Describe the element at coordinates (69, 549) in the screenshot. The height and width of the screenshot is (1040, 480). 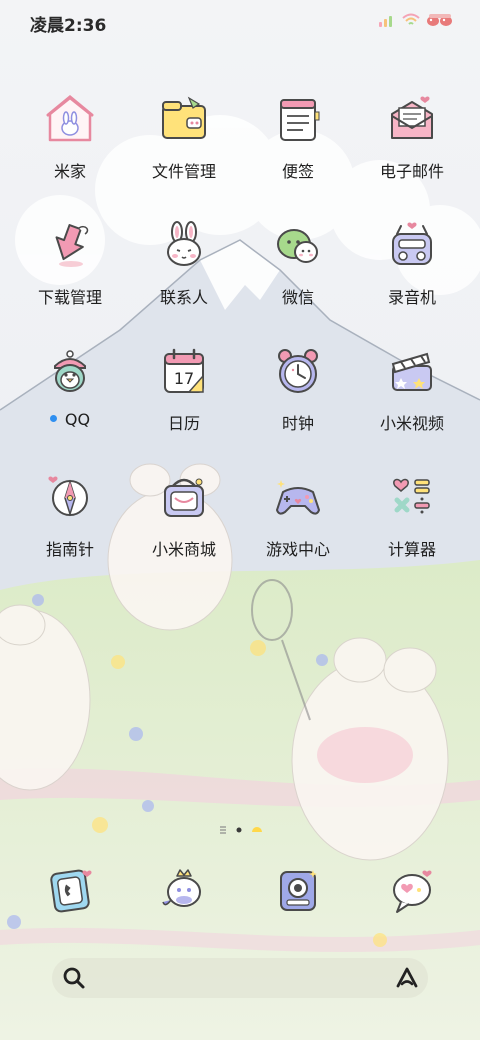
I see `app-label: 指南针` at that location.